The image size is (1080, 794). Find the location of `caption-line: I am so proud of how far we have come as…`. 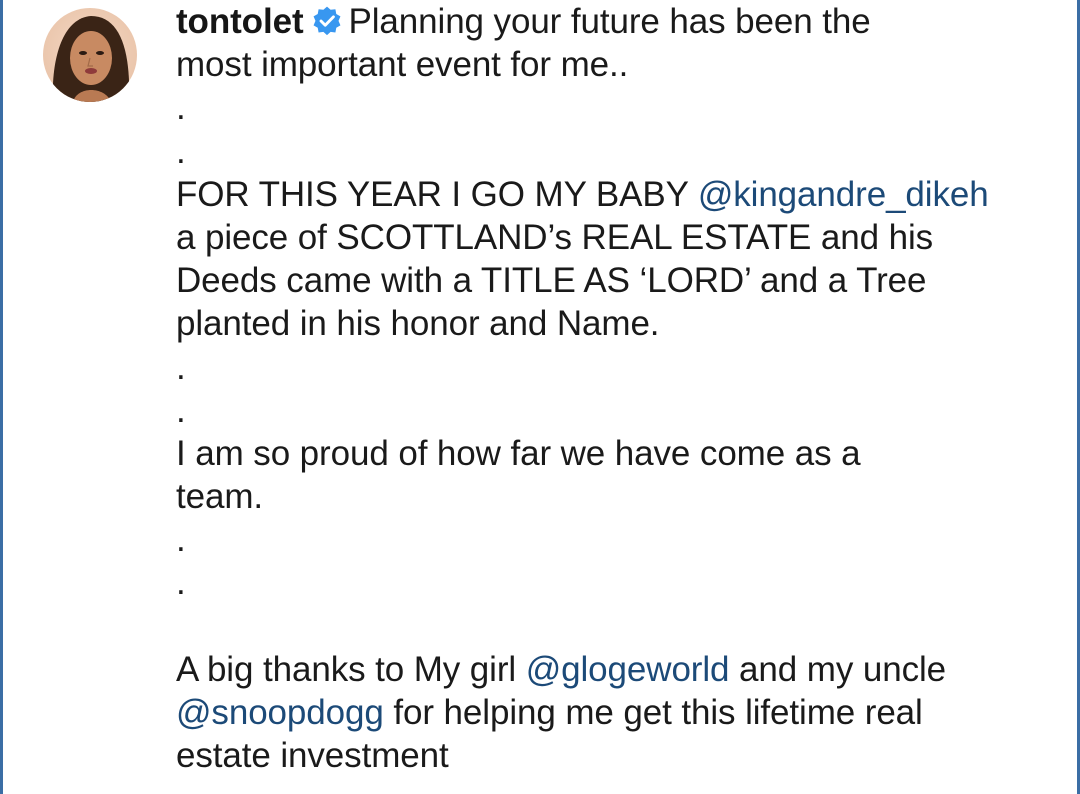

caption-line: I am so proud of how far we have come as… is located at coordinates (518, 453).